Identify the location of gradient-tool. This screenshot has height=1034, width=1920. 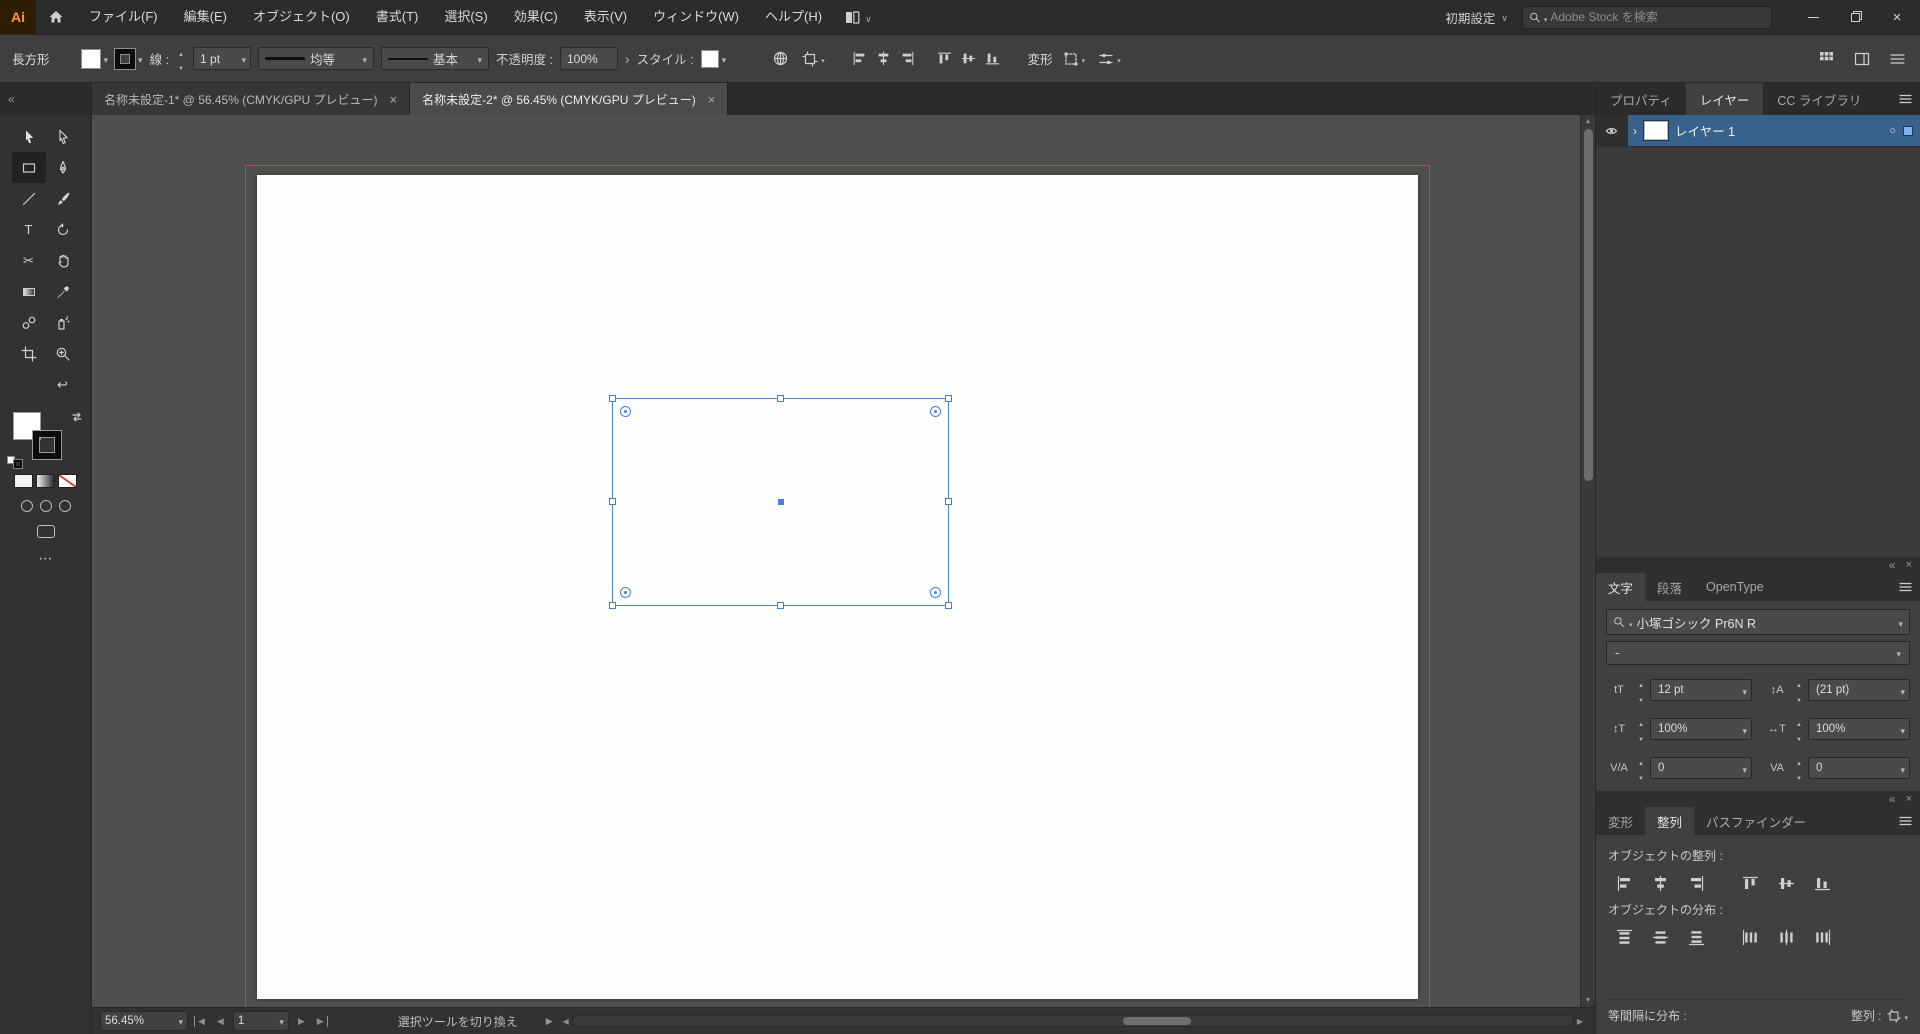
(29, 291).